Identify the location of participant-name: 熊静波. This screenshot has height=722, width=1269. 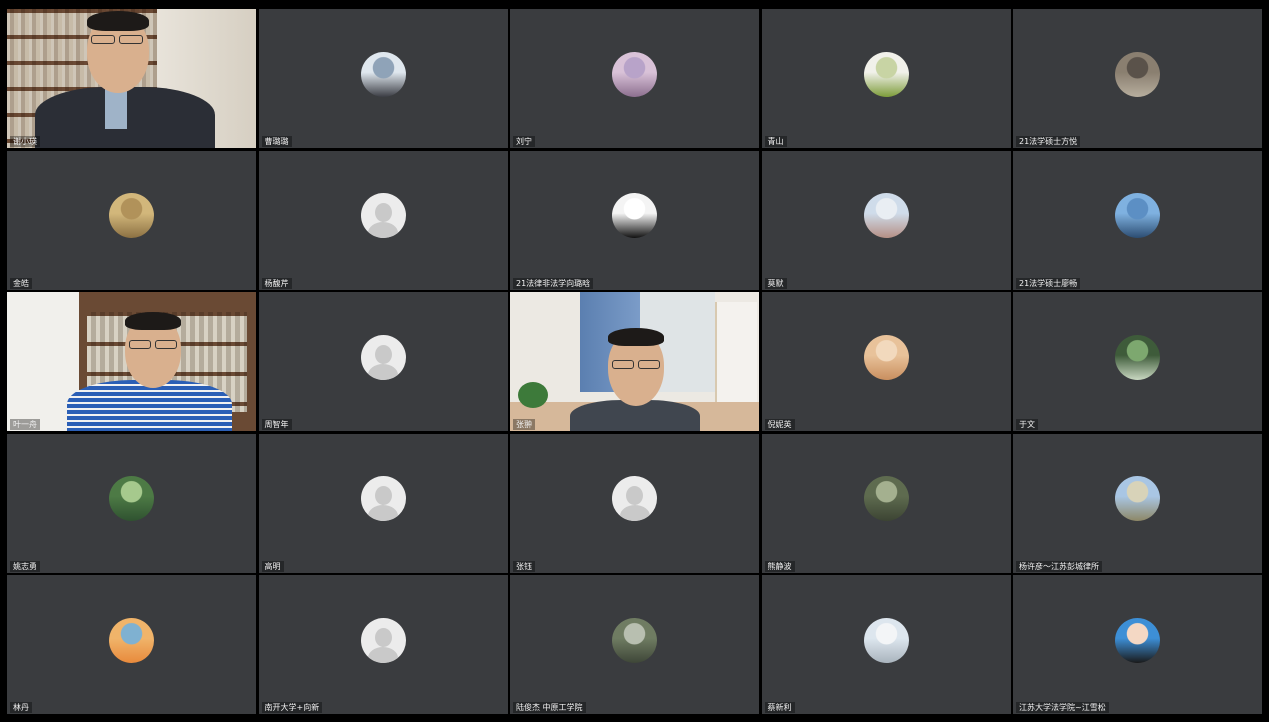
(779, 566).